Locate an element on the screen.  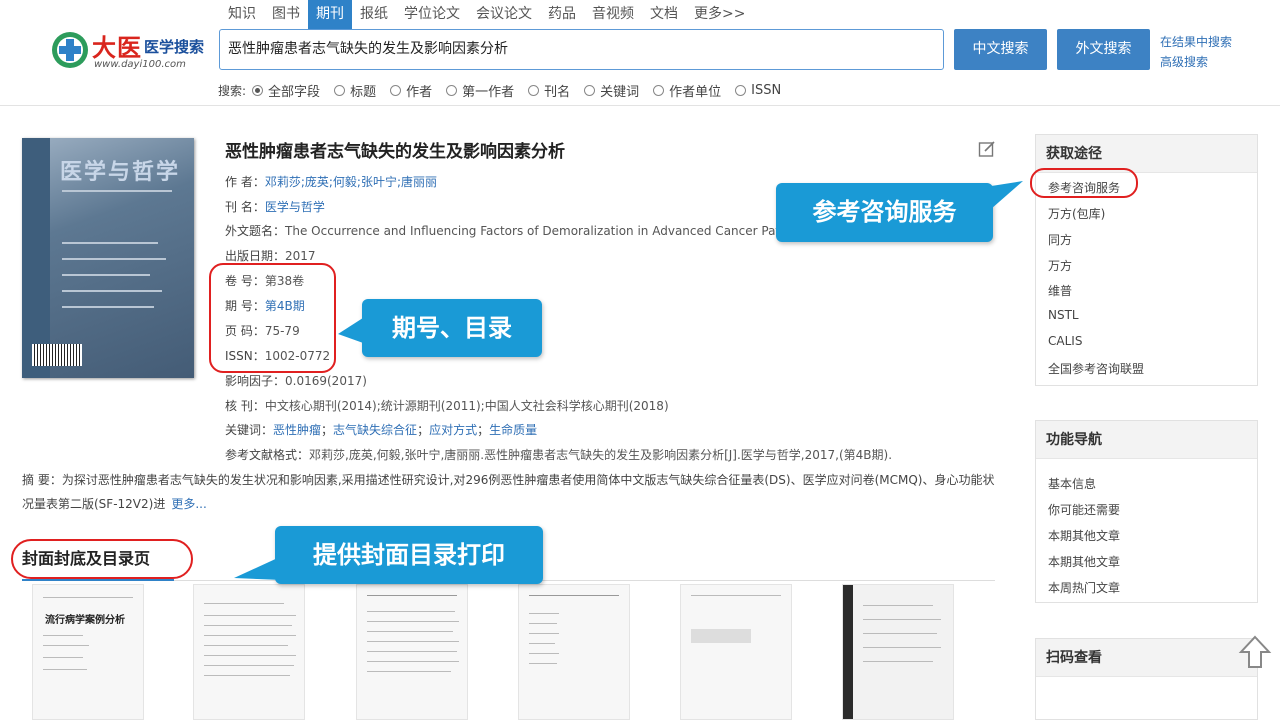
date-row: 出版日期：2017 is located at coordinates (270, 256).